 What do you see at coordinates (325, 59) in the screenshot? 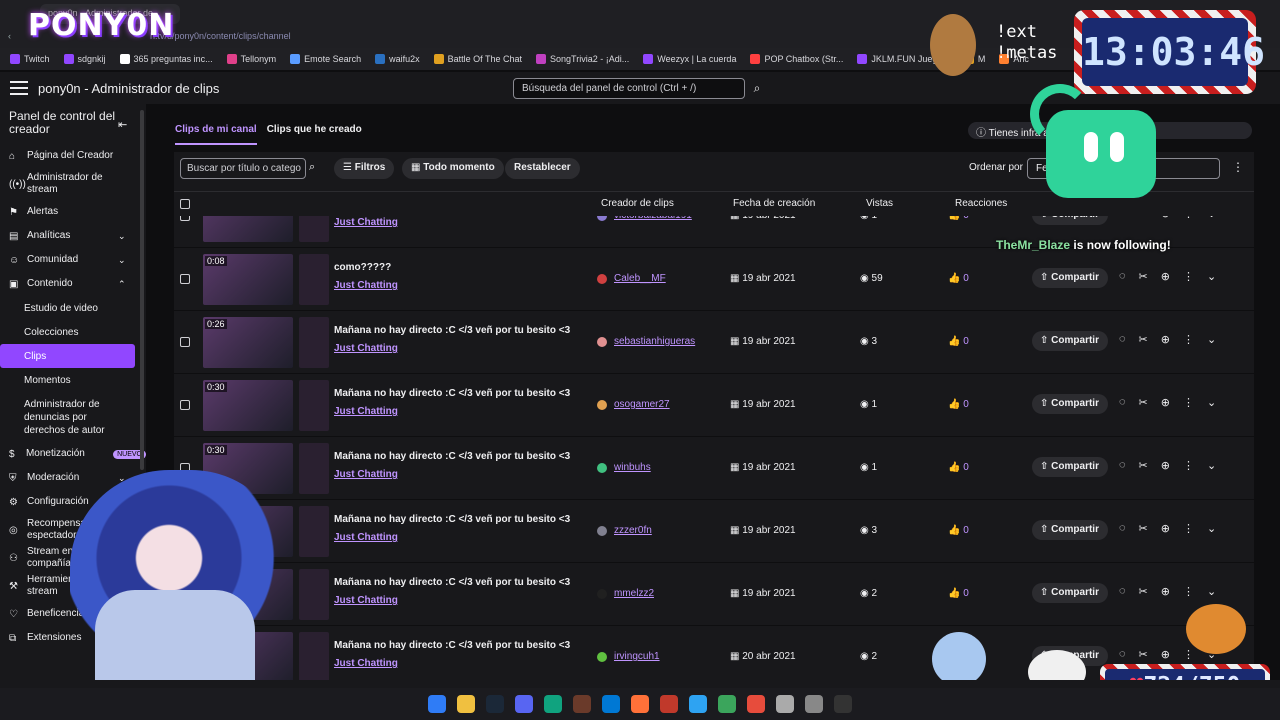
I see `bookmark-item: Emote Search` at bounding box center [325, 59].